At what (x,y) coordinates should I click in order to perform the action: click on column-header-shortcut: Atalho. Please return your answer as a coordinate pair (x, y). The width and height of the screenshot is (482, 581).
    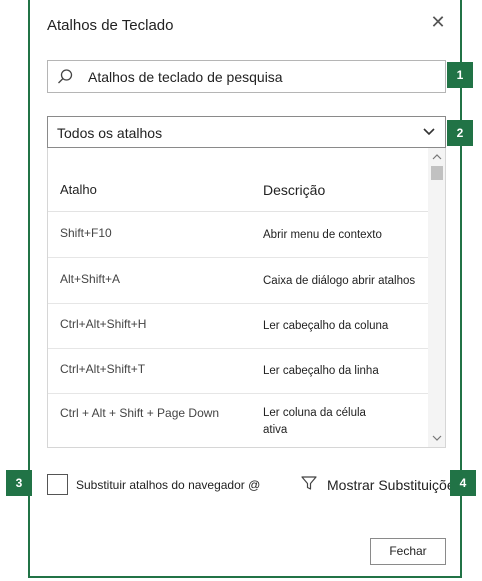
    Looking at the image, I should click on (78, 189).